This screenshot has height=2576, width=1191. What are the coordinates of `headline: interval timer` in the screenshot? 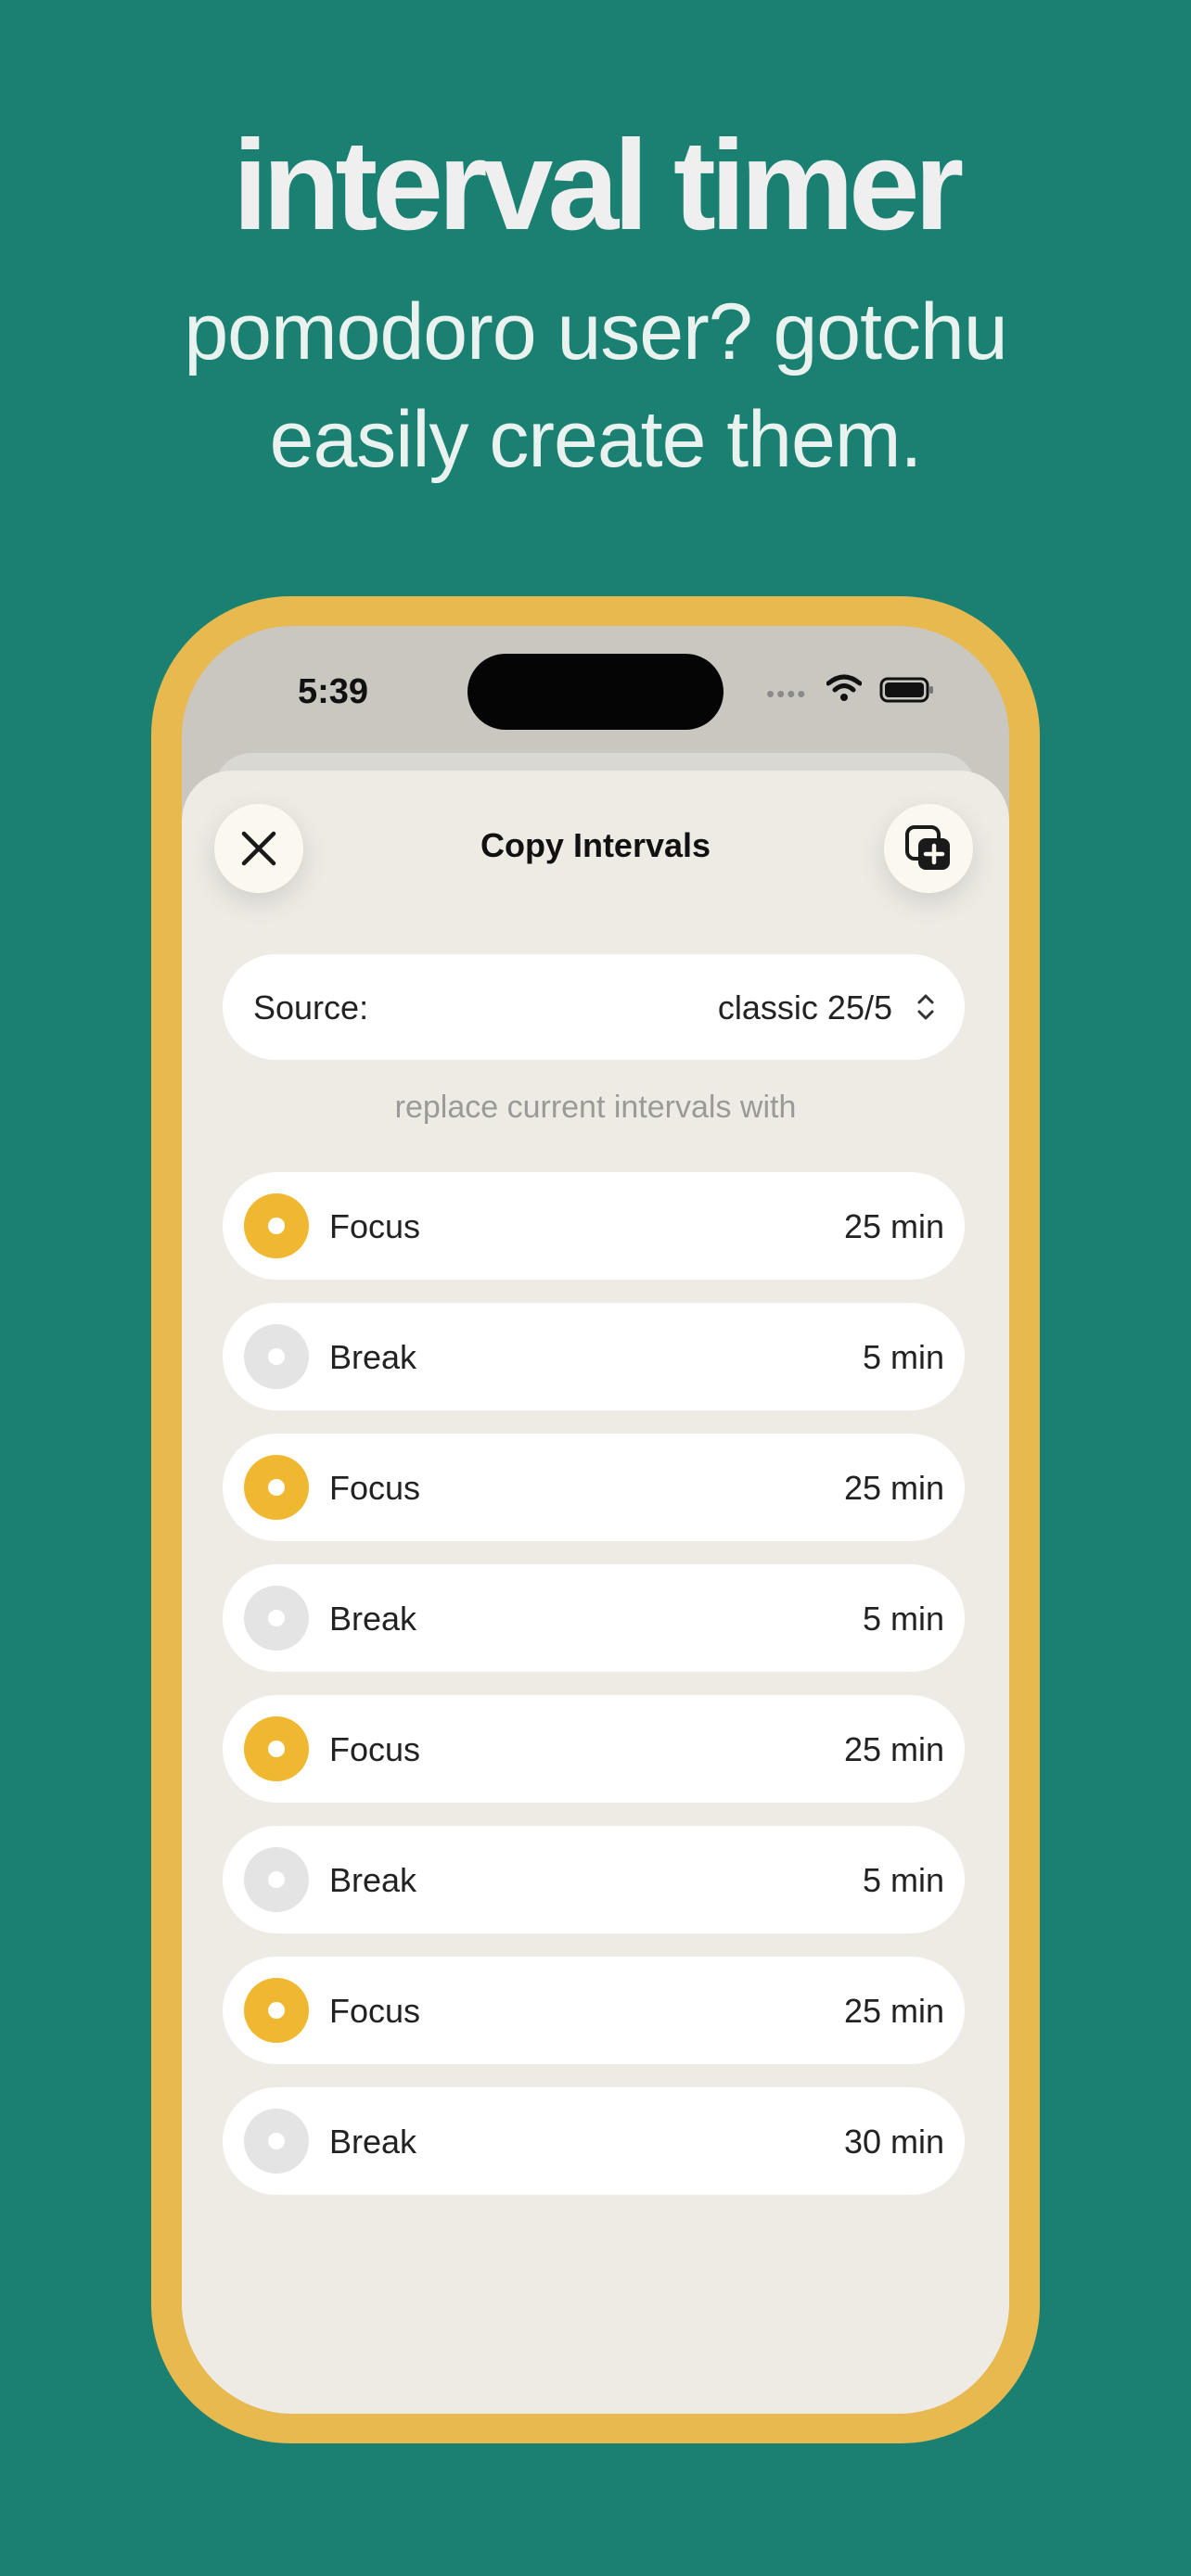 It's located at (598, 186).